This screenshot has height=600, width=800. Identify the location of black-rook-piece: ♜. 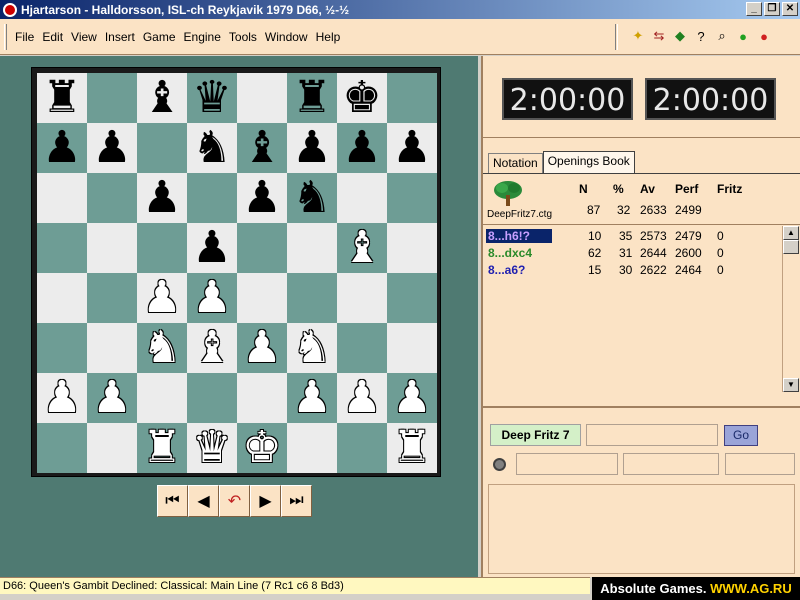
(311, 98).